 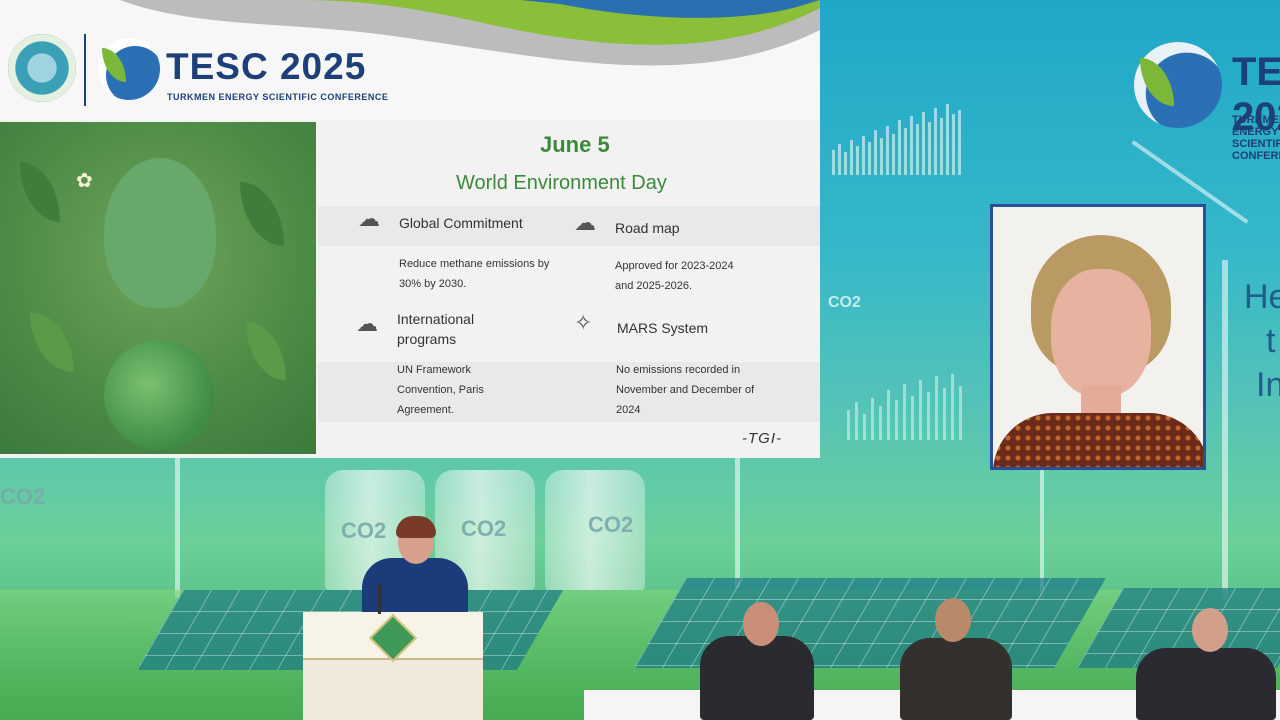 What do you see at coordinates (84, 181) in the screenshot?
I see `flower-icon: ✿` at bounding box center [84, 181].